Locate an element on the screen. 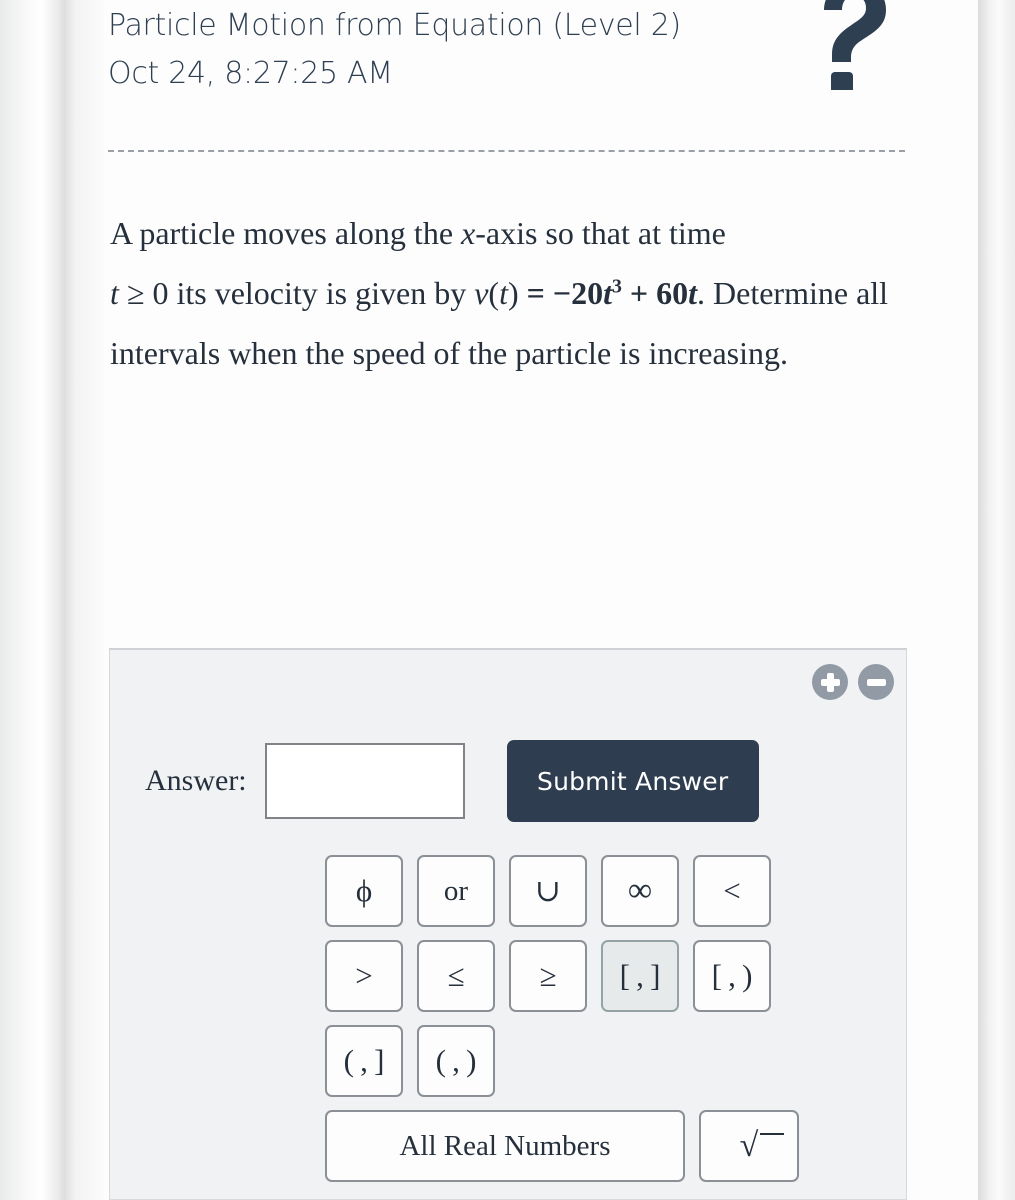  question-variable-x: x is located at coordinates (468, 233).